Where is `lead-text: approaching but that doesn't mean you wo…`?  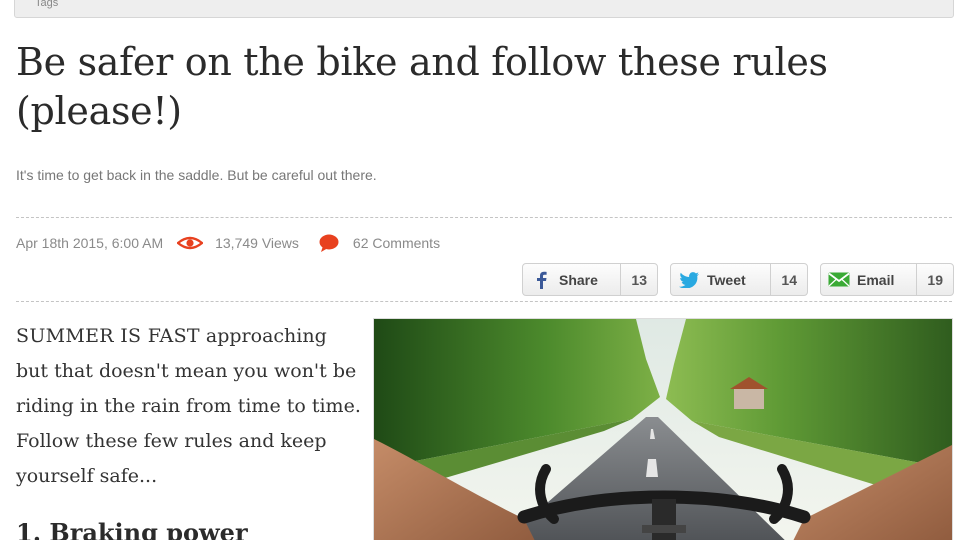
lead-text: approaching but that doesn't mean you wo… is located at coordinates (188, 406).